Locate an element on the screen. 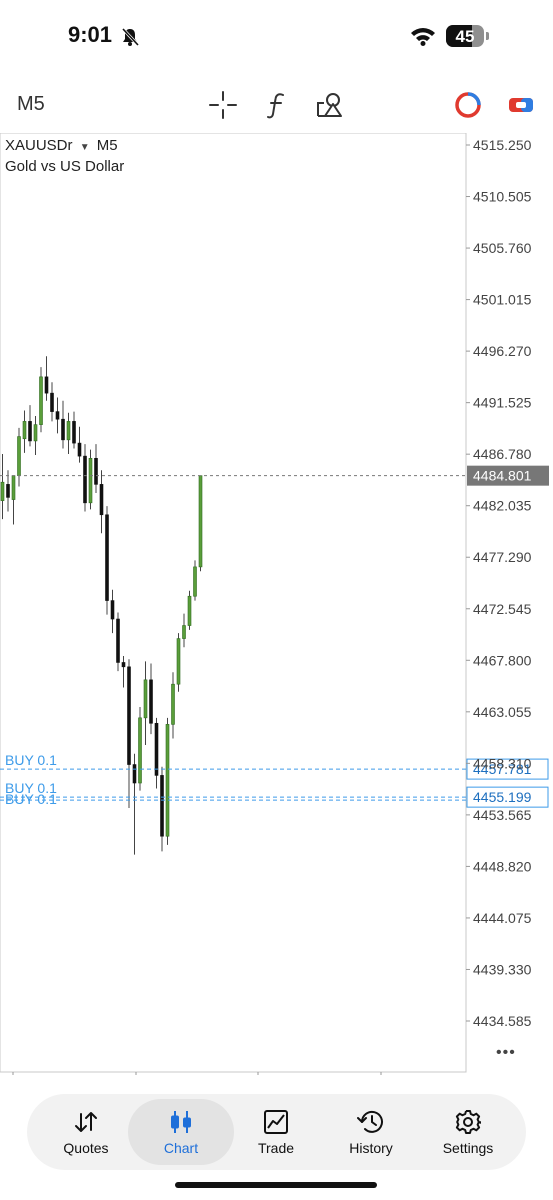 The height and width of the screenshot is (1200, 553). nav-label-history: History is located at coordinates (371, 1148).